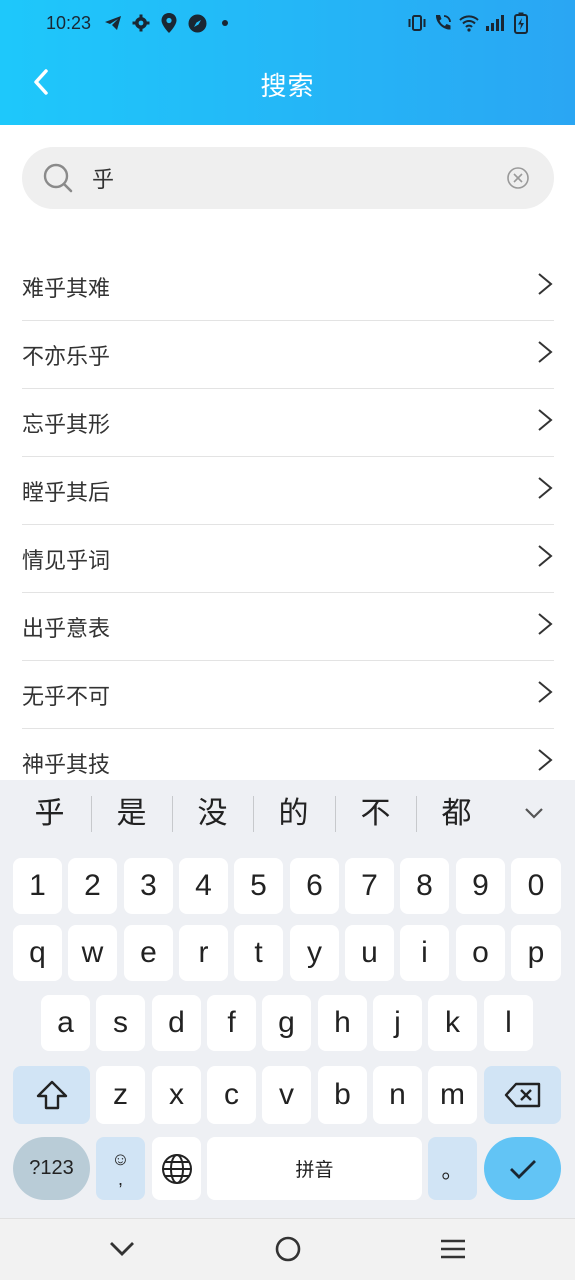 This screenshot has width=575, height=1280. Describe the element at coordinates (495, 23) in the screenshot. I see `signal-icon` at that location.